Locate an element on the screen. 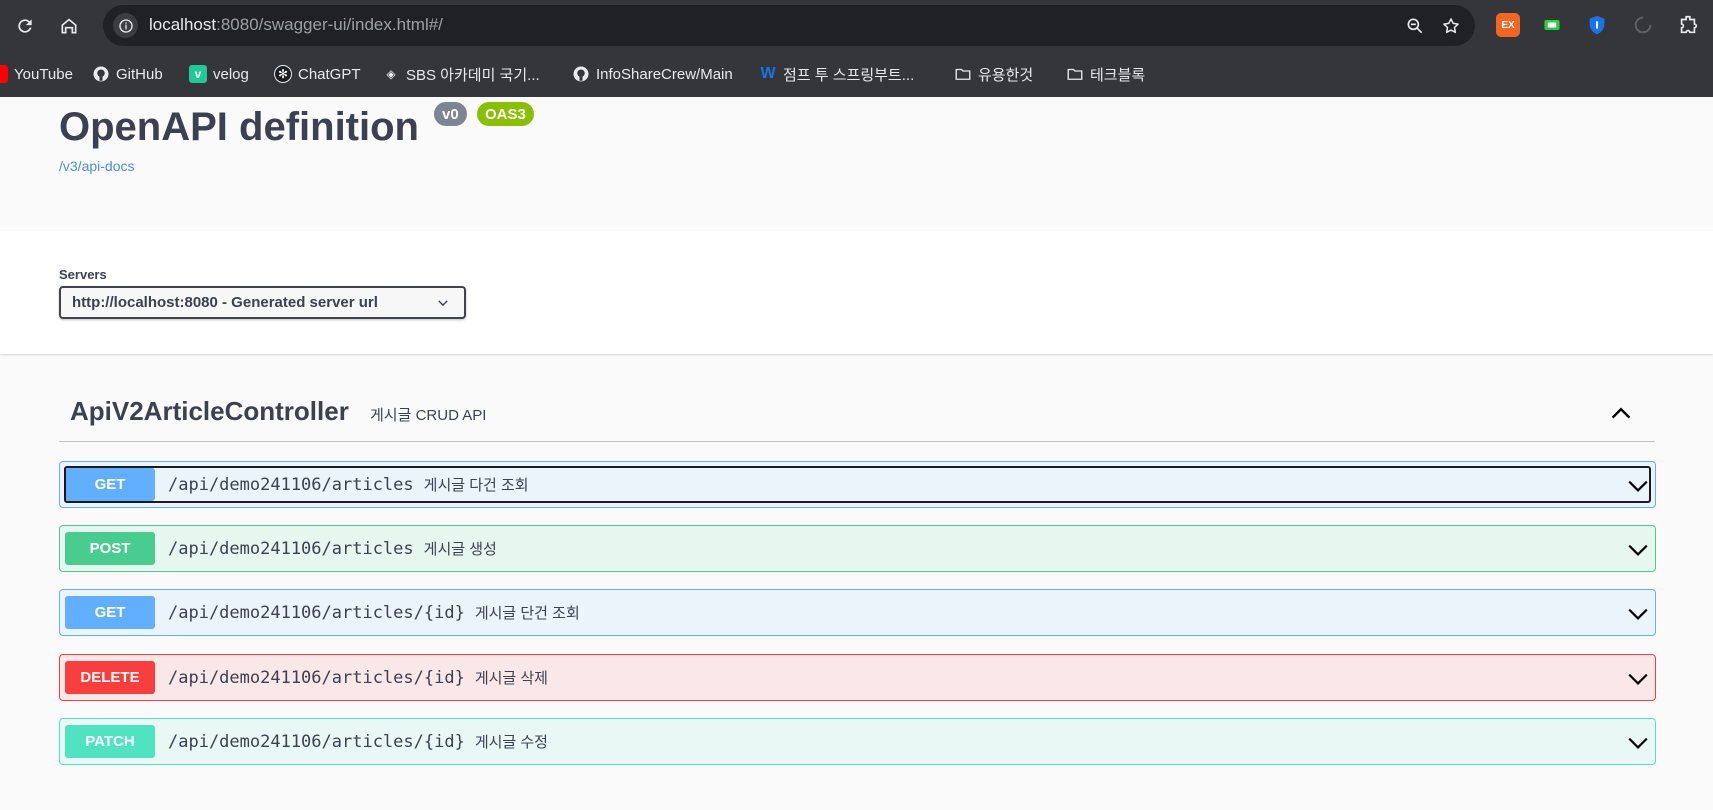 The width and height of the screenshot is (1713, 810). operation-path: /api/demo241106/articles/{id} 게시글 단건 조회 is located at coordinates (374, 612).